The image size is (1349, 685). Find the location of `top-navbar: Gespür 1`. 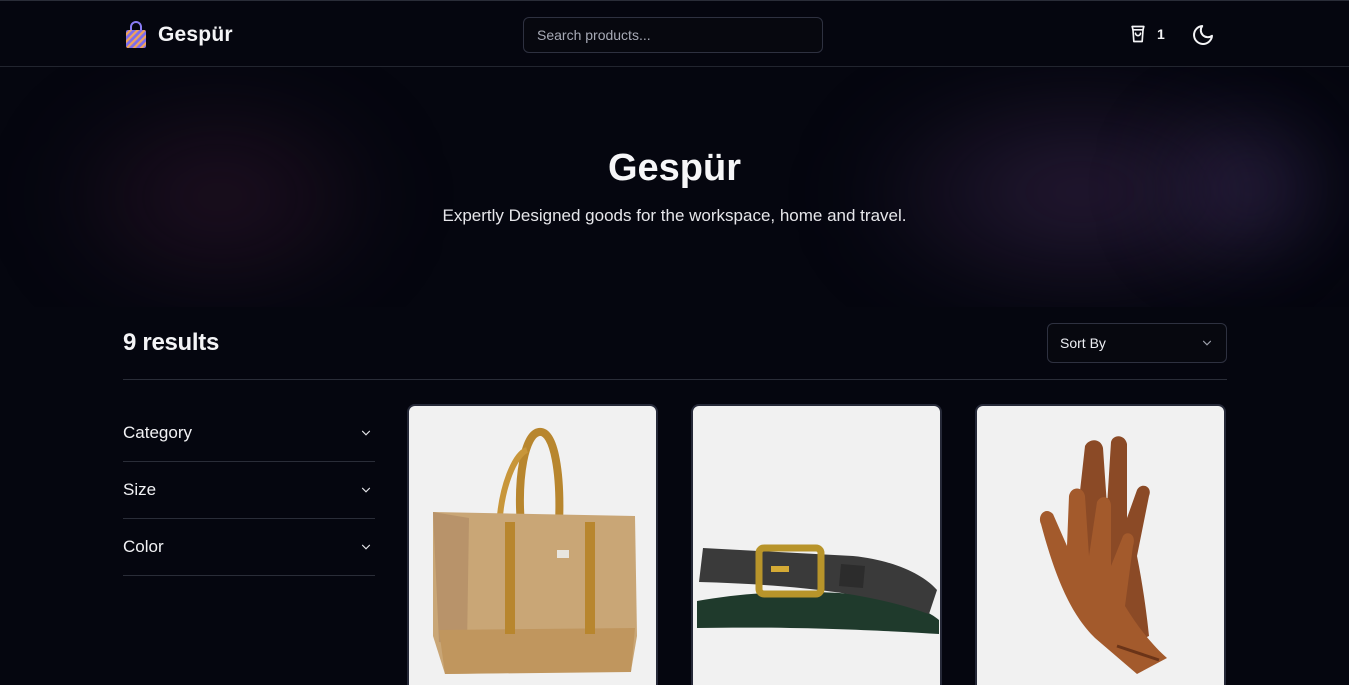

top-navbar: Gespür 1 is located at coordinates (674, 33).